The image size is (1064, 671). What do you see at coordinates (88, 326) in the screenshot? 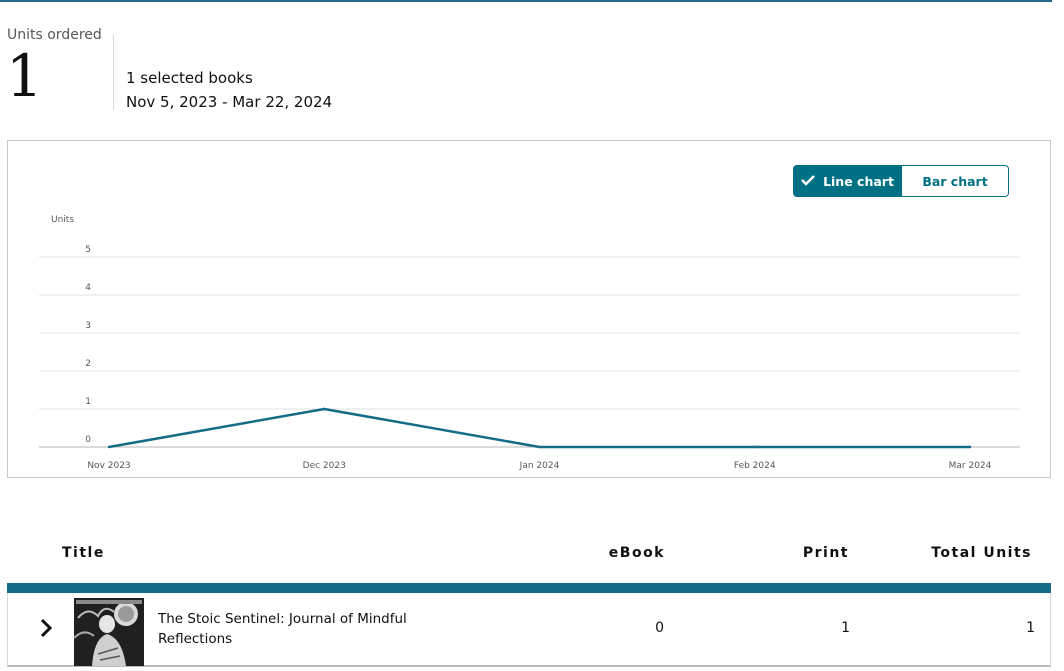
I see `y-tick-label-3: 3` at bounding box center [88, 326].